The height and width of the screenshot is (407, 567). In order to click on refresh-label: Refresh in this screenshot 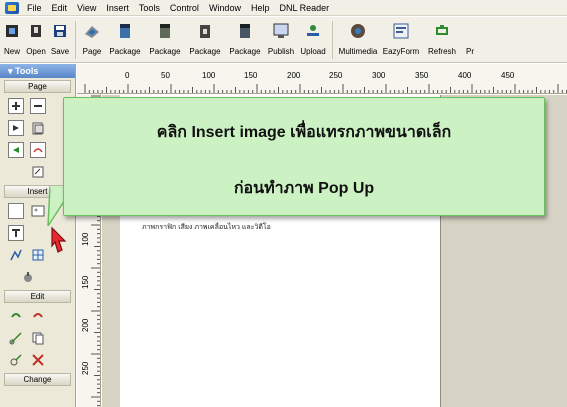, I will do `click(441, 51)`.